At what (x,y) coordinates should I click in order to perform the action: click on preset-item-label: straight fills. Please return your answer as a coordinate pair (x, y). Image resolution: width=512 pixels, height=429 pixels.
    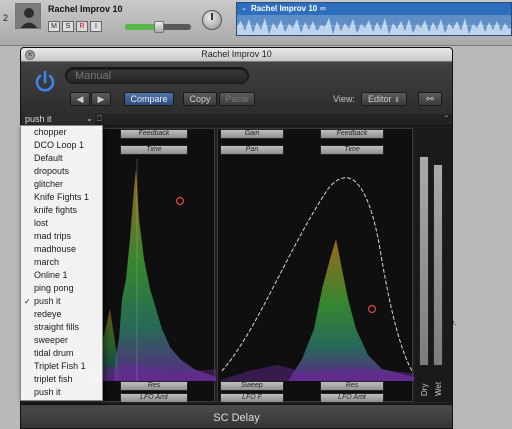
    Looking at the image, I should click on (57, 327).